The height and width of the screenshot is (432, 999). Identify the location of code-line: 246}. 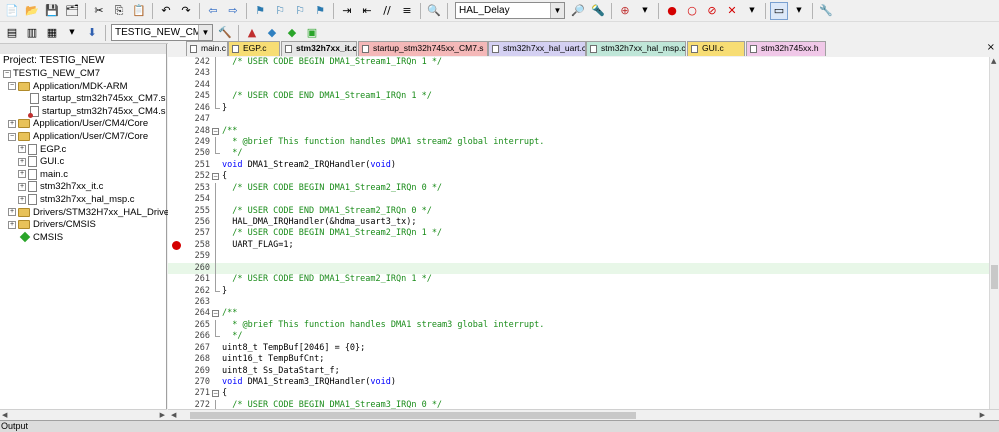
(583, 108).